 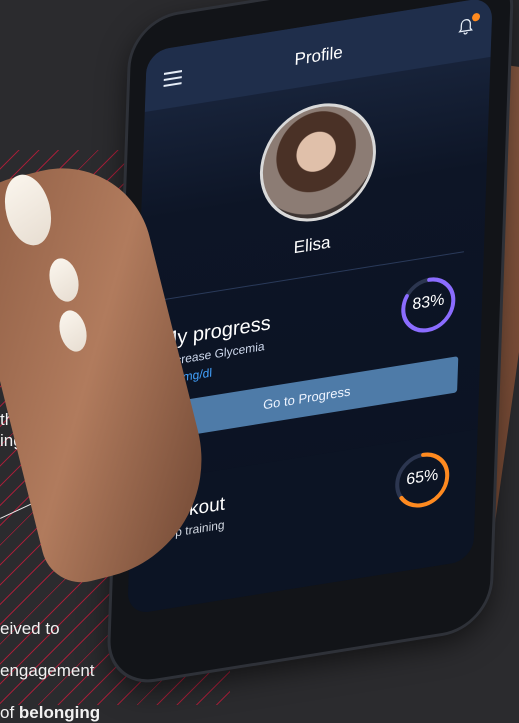 I want to click on bell-icon, so click(x=465, y=26).